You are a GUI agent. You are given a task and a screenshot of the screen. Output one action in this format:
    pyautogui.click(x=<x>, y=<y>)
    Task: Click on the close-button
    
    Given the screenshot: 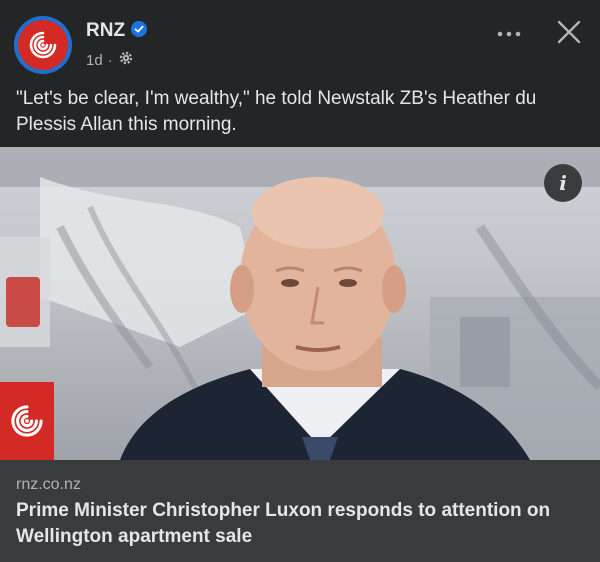 What is the action you would take?
    pyautogui.click(x=569, y=32)
    